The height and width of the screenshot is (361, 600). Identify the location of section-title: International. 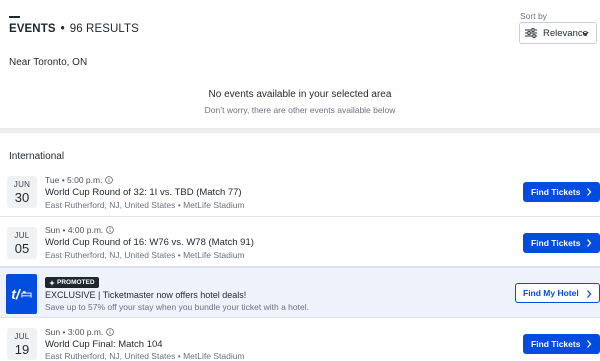
(37, 156).